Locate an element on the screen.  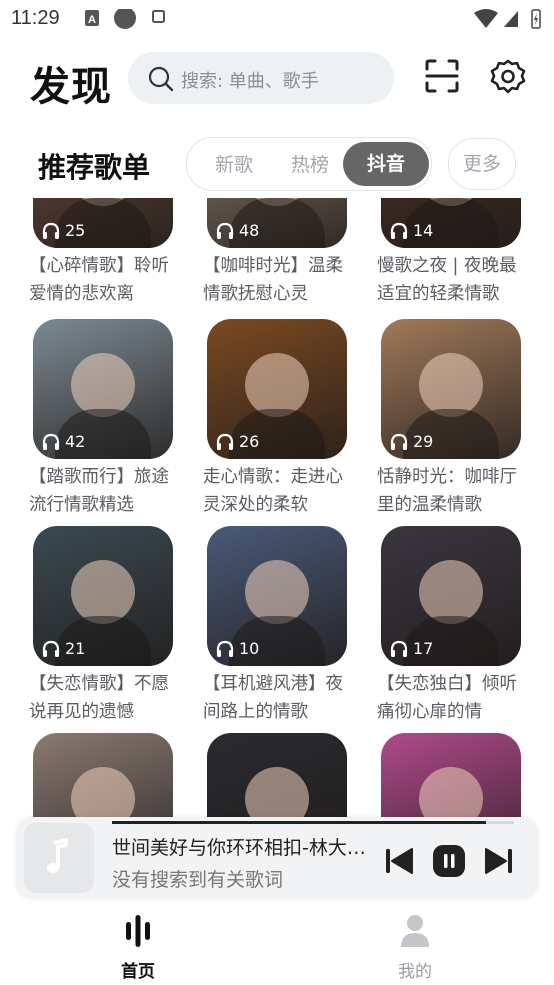
playlist-title: 【踏歌而行】旅途流行情歌精选 is located at coordinates (103, 491).